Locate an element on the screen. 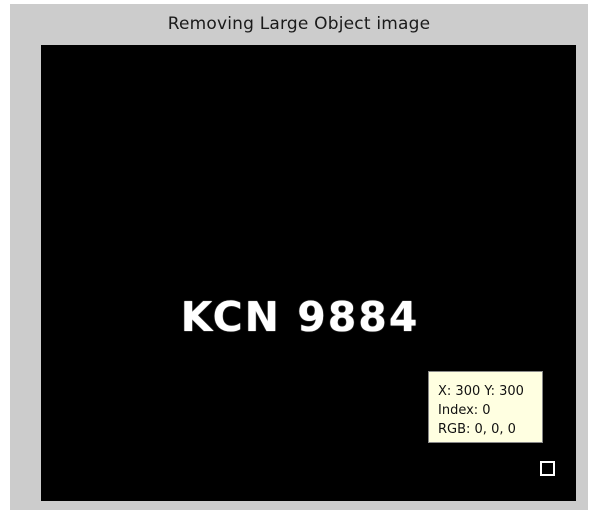 The image size is (595, 512). datatip-index: Index: 0 is located at coordinates (464, 410).